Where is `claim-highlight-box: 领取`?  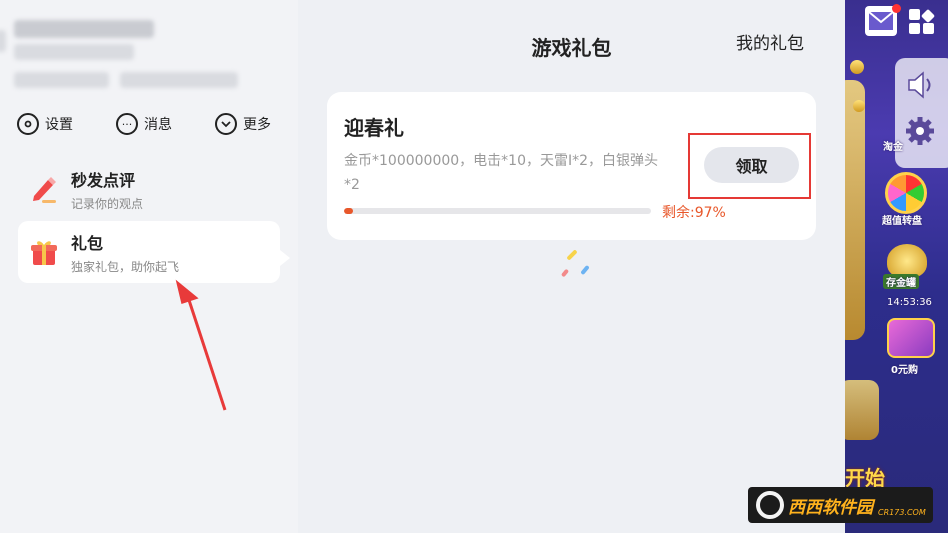 claim-highlight-box: 领取 is located at coordinates (749, 166).